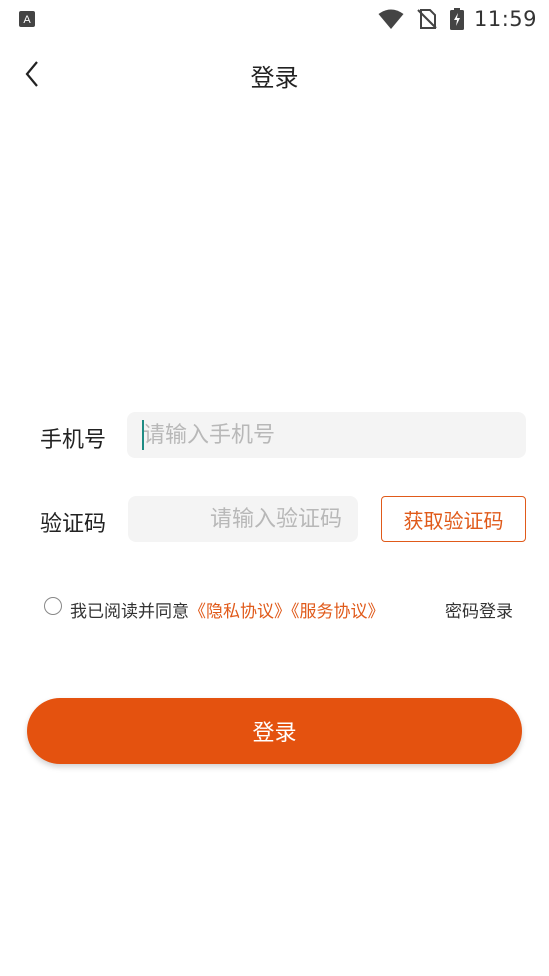 The height and width of the screenshot is (976, 549). I want to click on code-label: 验证码, so click(73, 524).